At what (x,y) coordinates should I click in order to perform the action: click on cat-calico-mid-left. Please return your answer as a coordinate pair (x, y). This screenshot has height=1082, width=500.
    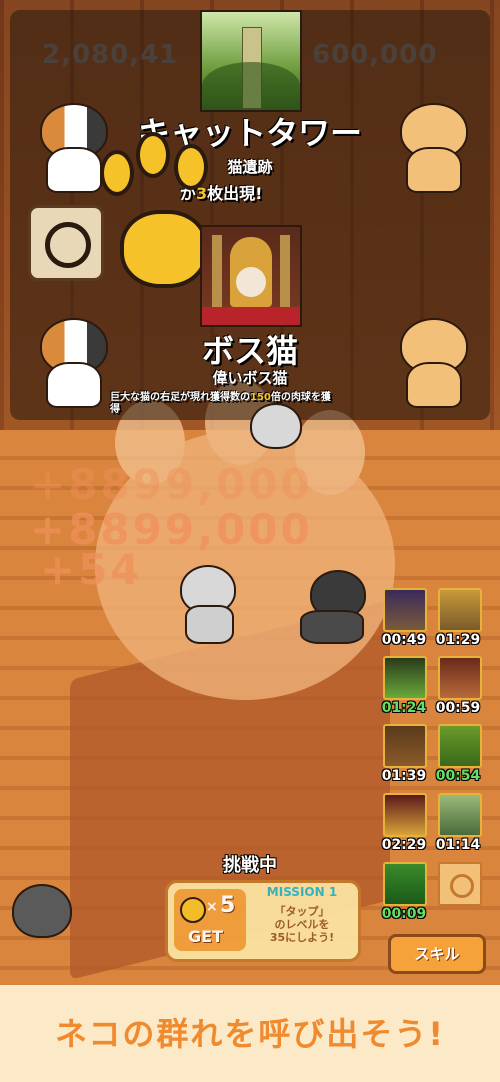
    Looking at the image, I should click on (72, 359).